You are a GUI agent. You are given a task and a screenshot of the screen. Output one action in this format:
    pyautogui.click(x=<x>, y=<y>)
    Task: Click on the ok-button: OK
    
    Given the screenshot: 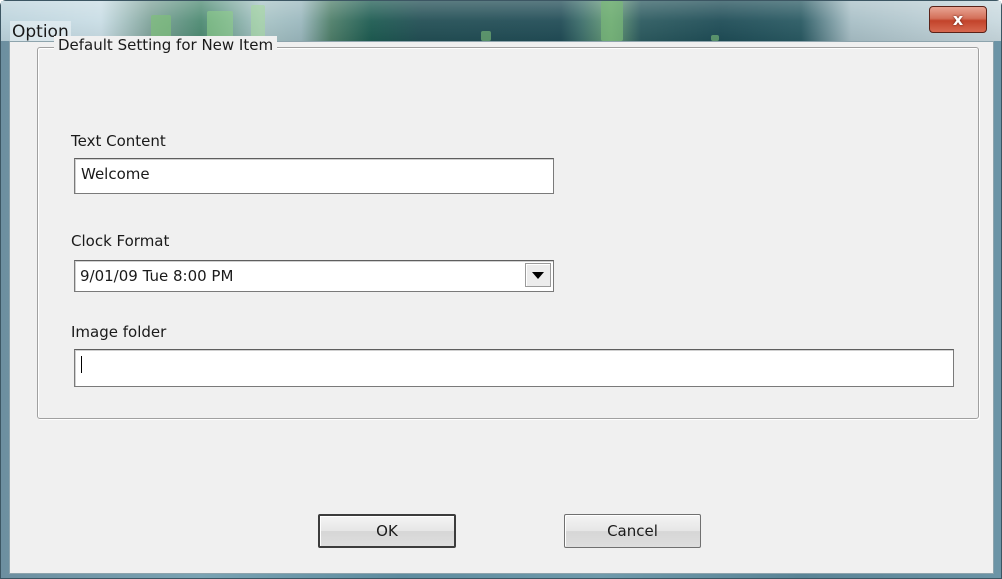 What is the action you would take?
    pyautogui.click(x=387, y=531)
    